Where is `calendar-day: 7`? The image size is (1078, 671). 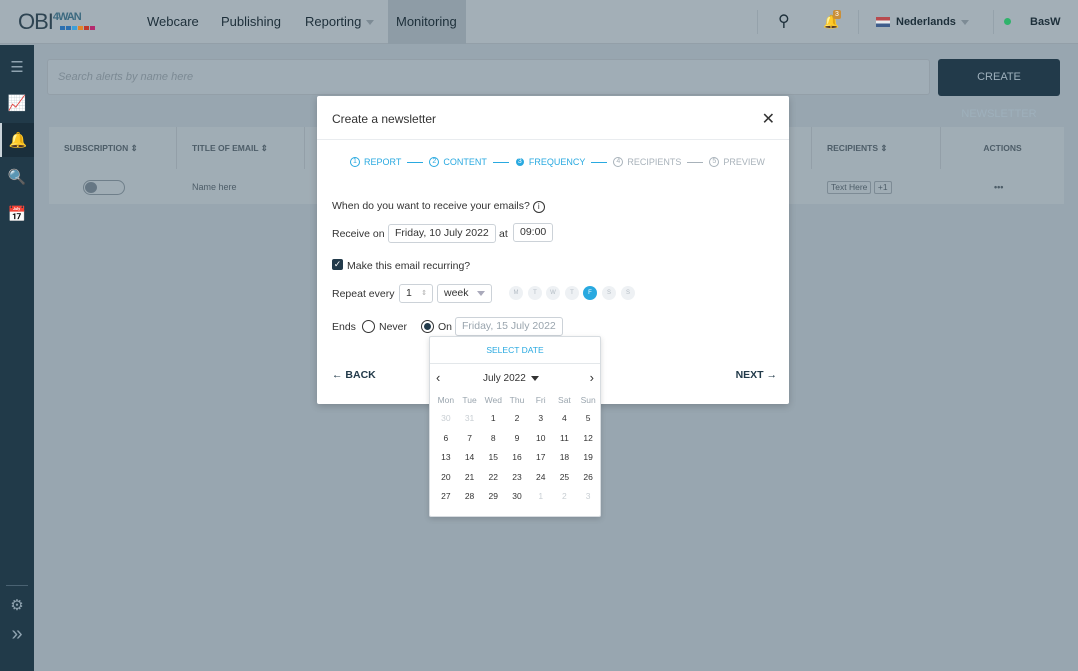 calendar-day: 7 is located at coordinates (470, 439).